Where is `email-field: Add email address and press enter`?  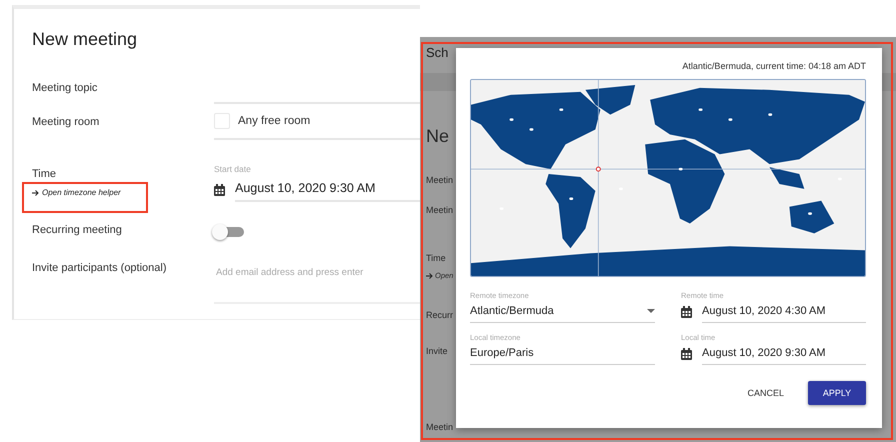 email-field: Add email address and press enter is located at coordinates (319, 272).